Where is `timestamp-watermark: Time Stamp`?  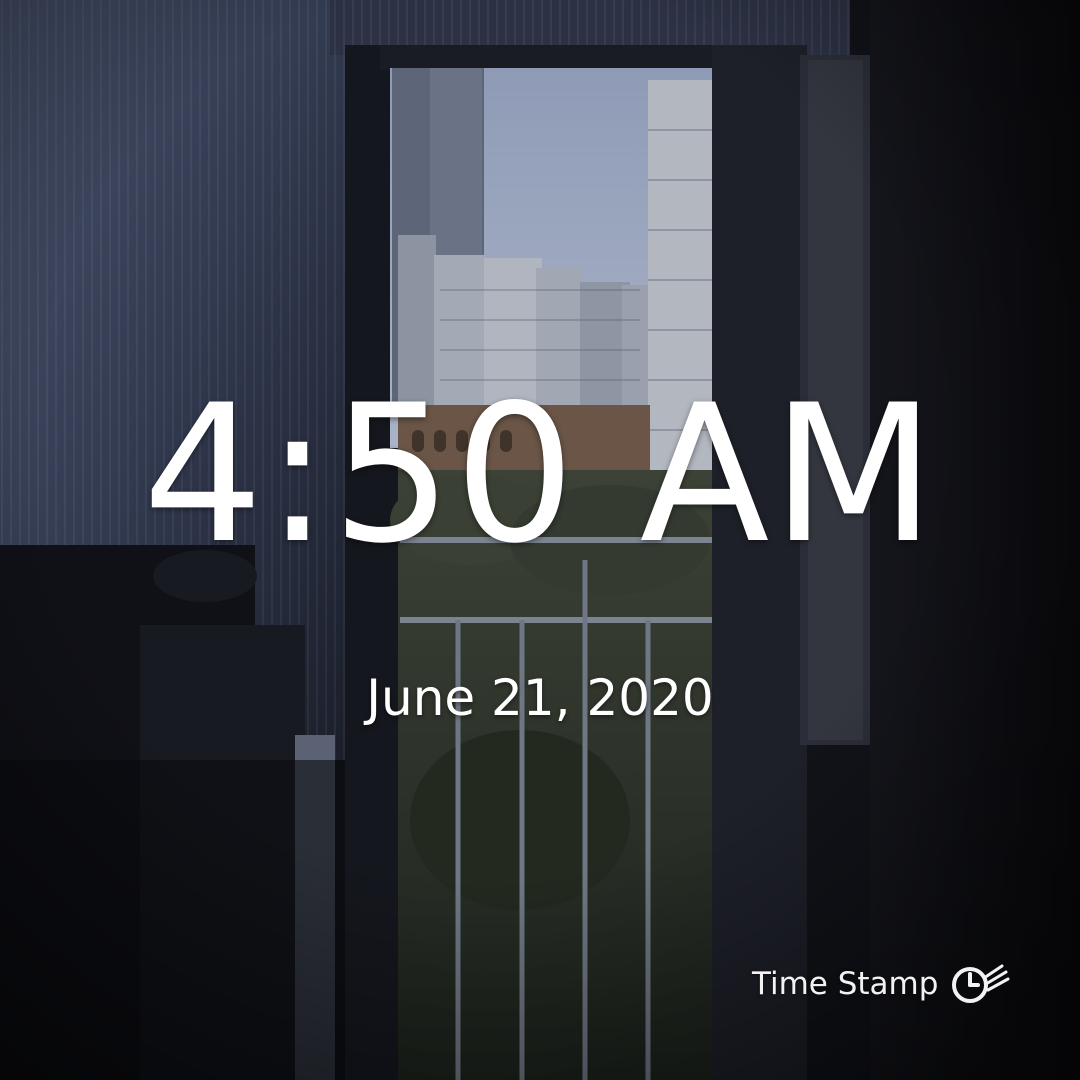 timestamp-watermark: Time Stamp is located at coordinates (882, 984).